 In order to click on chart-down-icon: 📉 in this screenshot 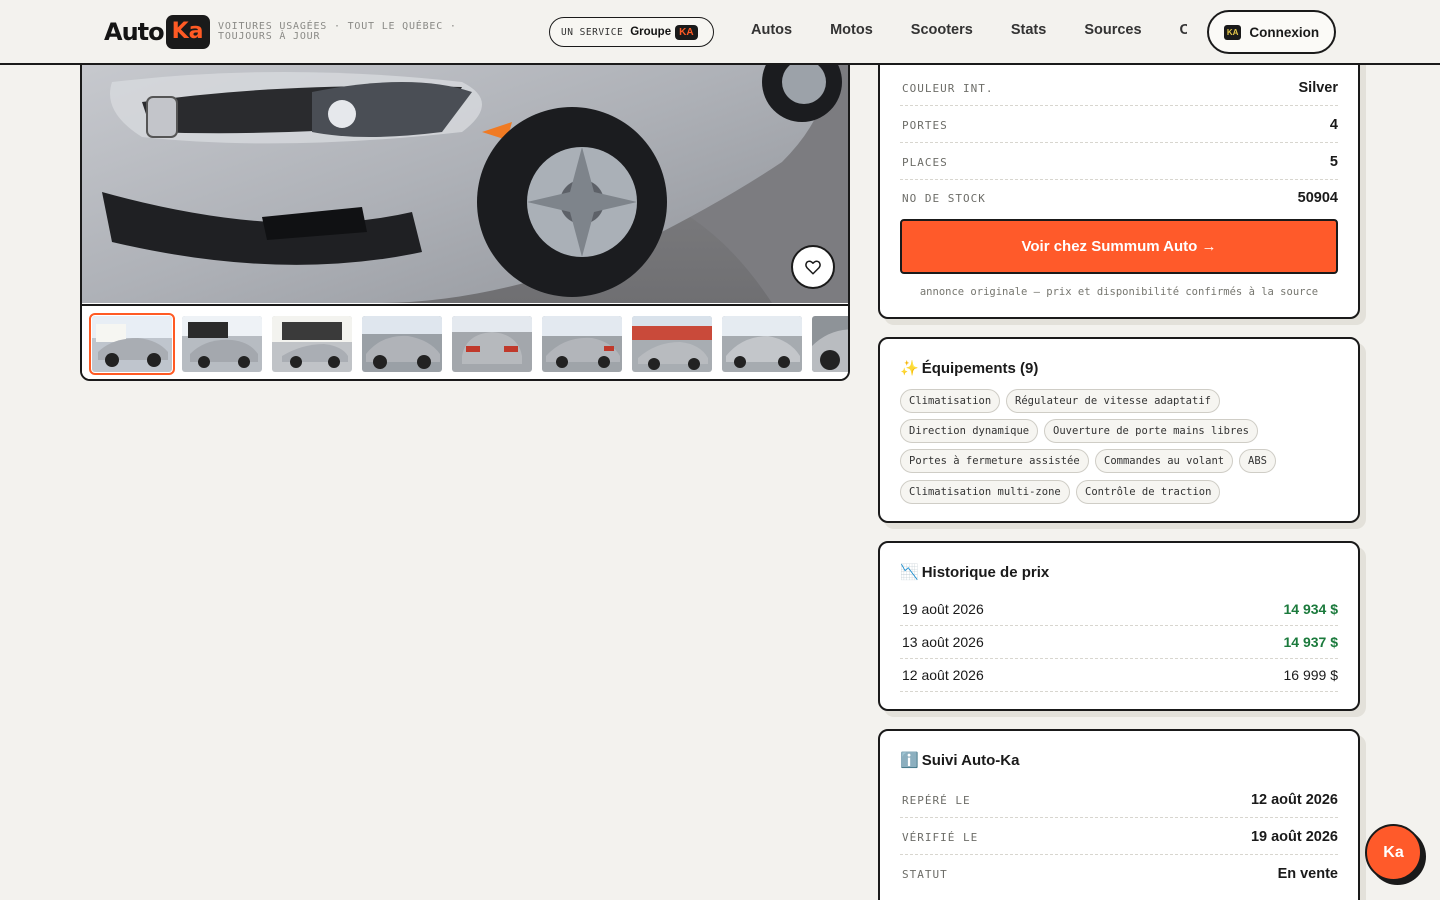, I will do `click(909, 572)`.